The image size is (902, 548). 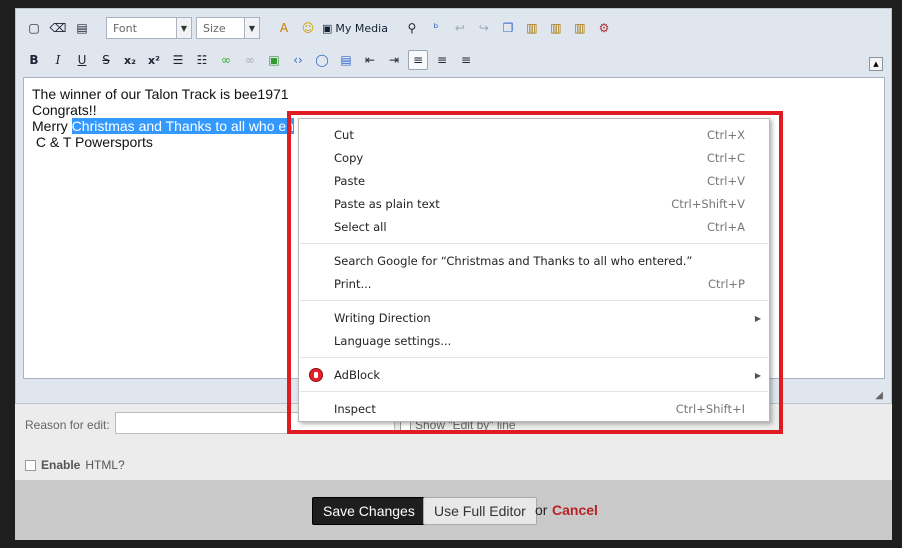 I want to click on unlink-icon: ∞, so click(x=250, y=60).